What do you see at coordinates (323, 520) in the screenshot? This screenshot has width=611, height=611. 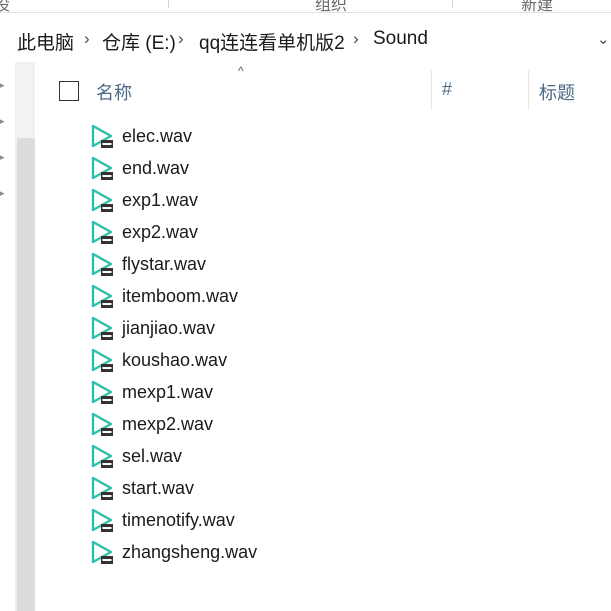 I see `file-row: timenotify.wav` at bounding box center [323, 520].